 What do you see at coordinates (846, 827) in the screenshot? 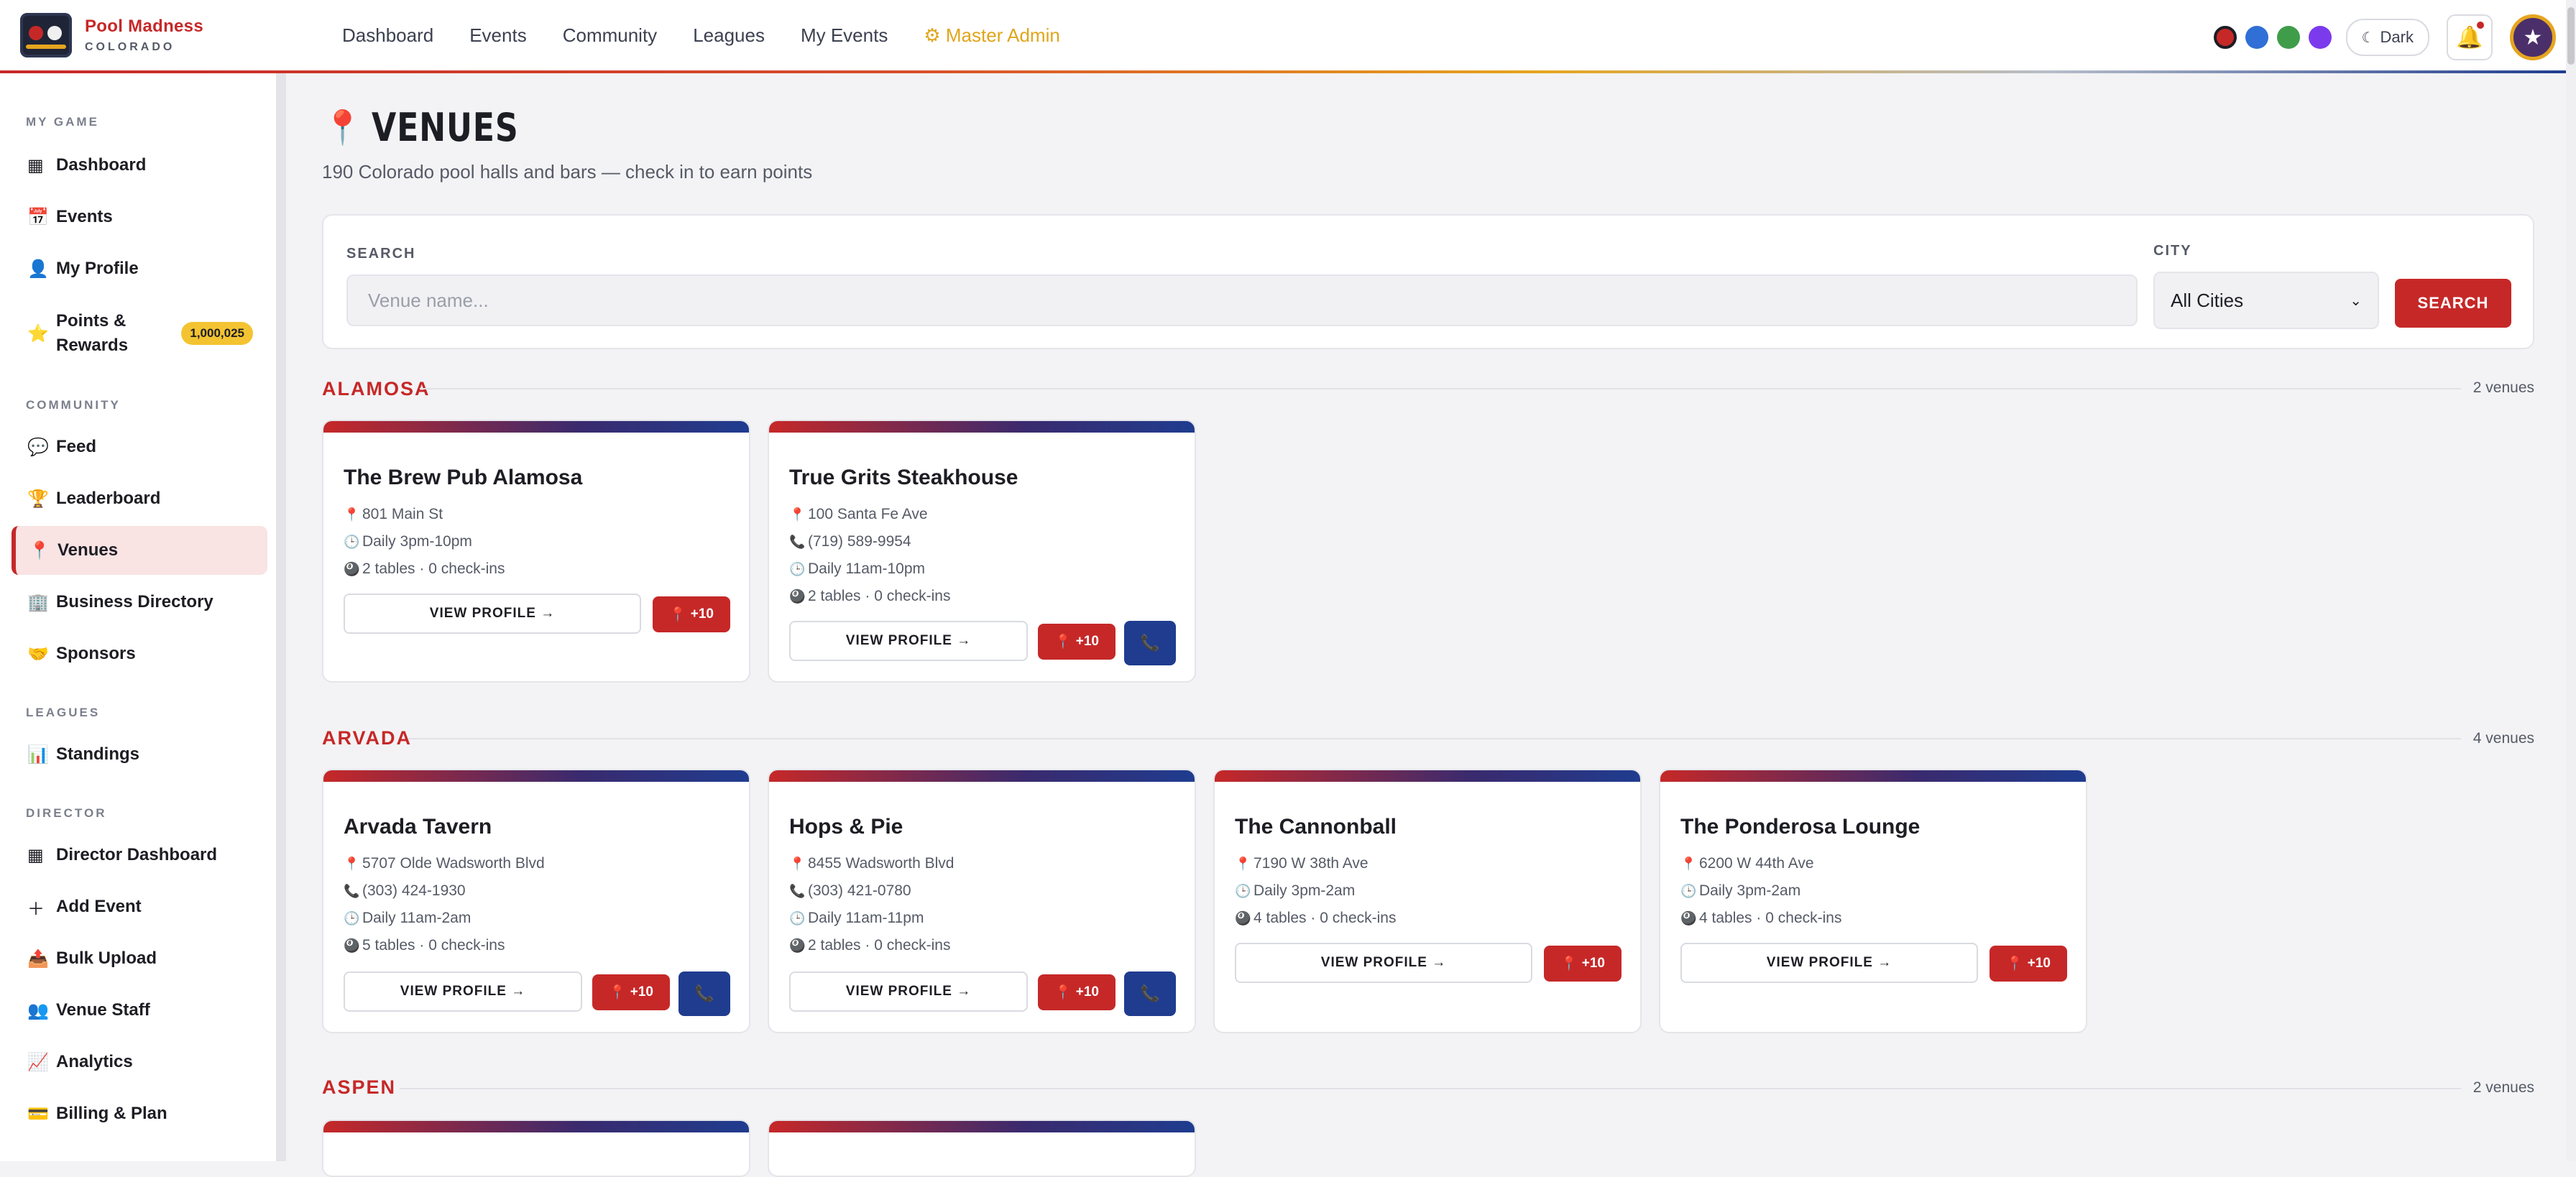
I see `venue-name: Hops & Pie` at bounding box center [846, 827].